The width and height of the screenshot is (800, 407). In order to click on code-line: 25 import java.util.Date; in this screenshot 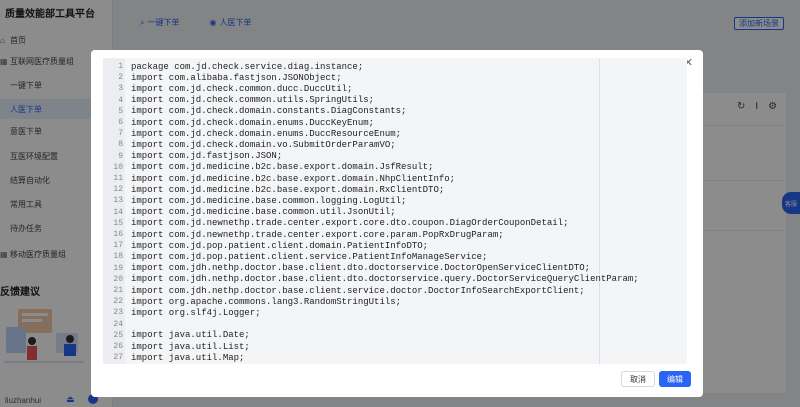, I will do `click(176, 335)`.